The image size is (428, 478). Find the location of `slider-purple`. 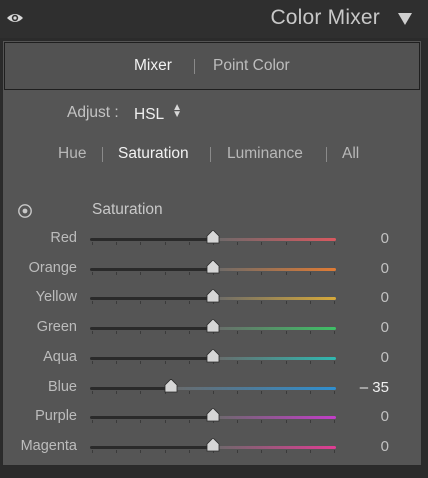

slider-purple is located at coordinates (213, 417).